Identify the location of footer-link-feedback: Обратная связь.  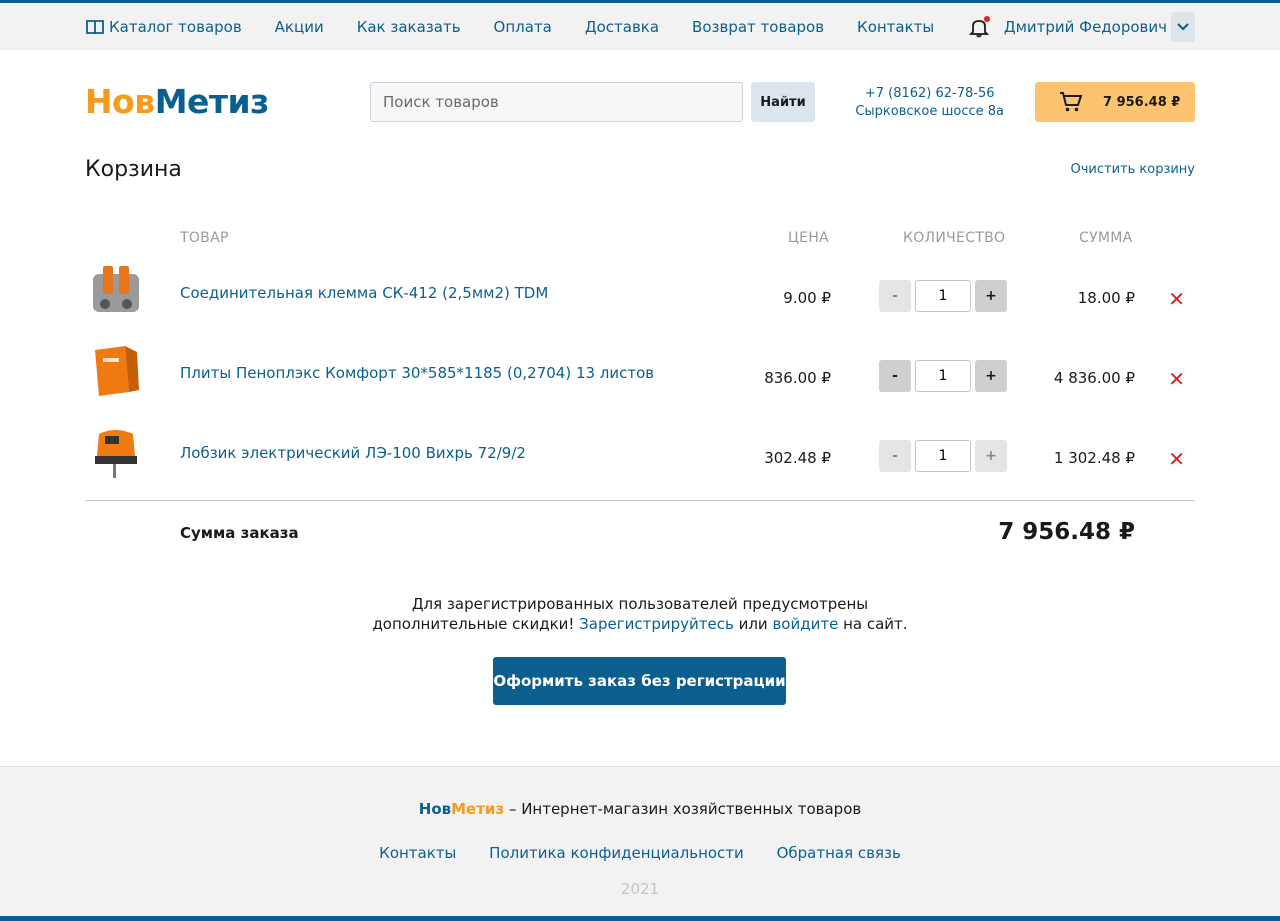
(839, 853).